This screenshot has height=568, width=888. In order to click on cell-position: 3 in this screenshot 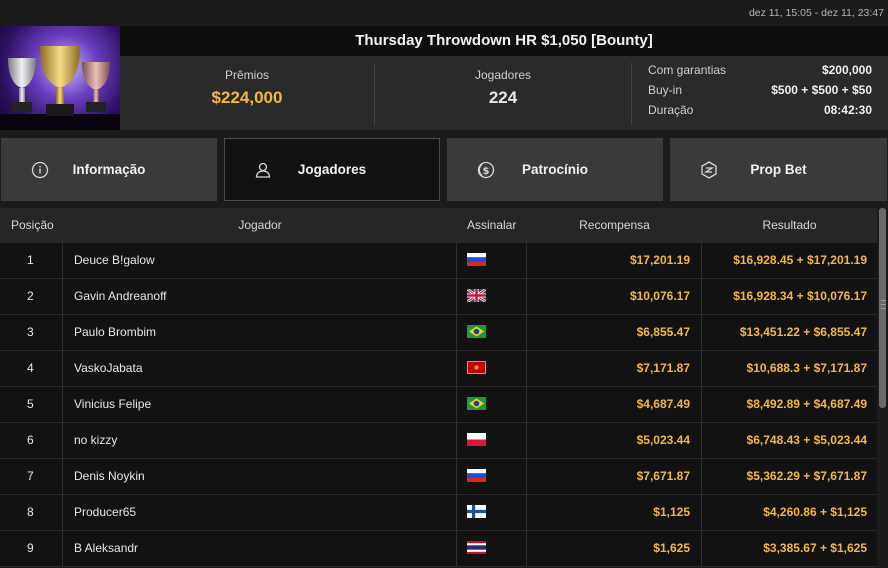, I will do `click(31, 332)`.